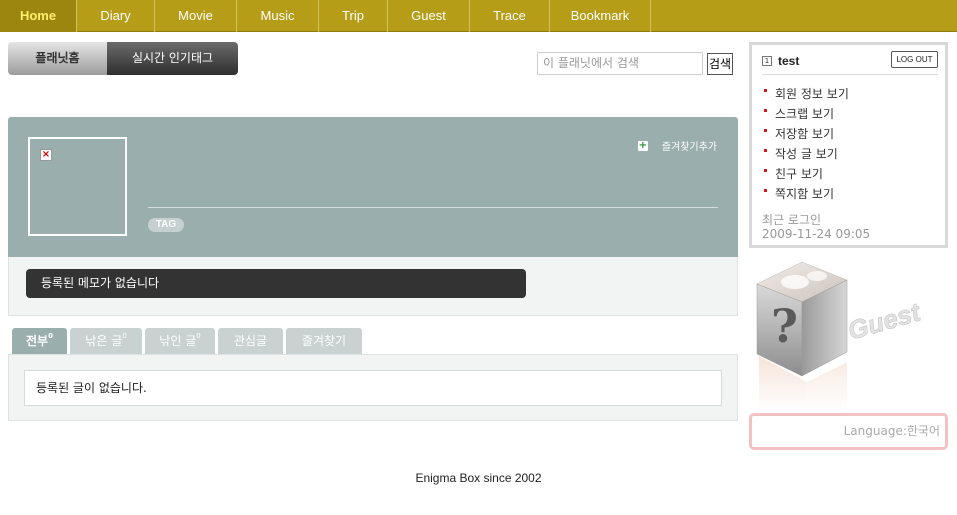 The height and width of the screenshot is (515, 957). Describe the element at coordinates (38, 16) in the screenshot. I see `nav-home: Home` at that location.